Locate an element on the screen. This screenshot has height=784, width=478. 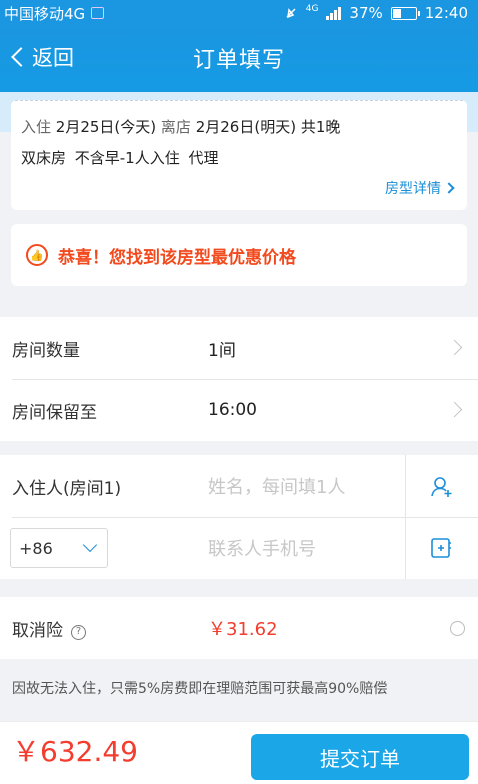
insurance-label: 取消险 is located at coordinates (37, 630).